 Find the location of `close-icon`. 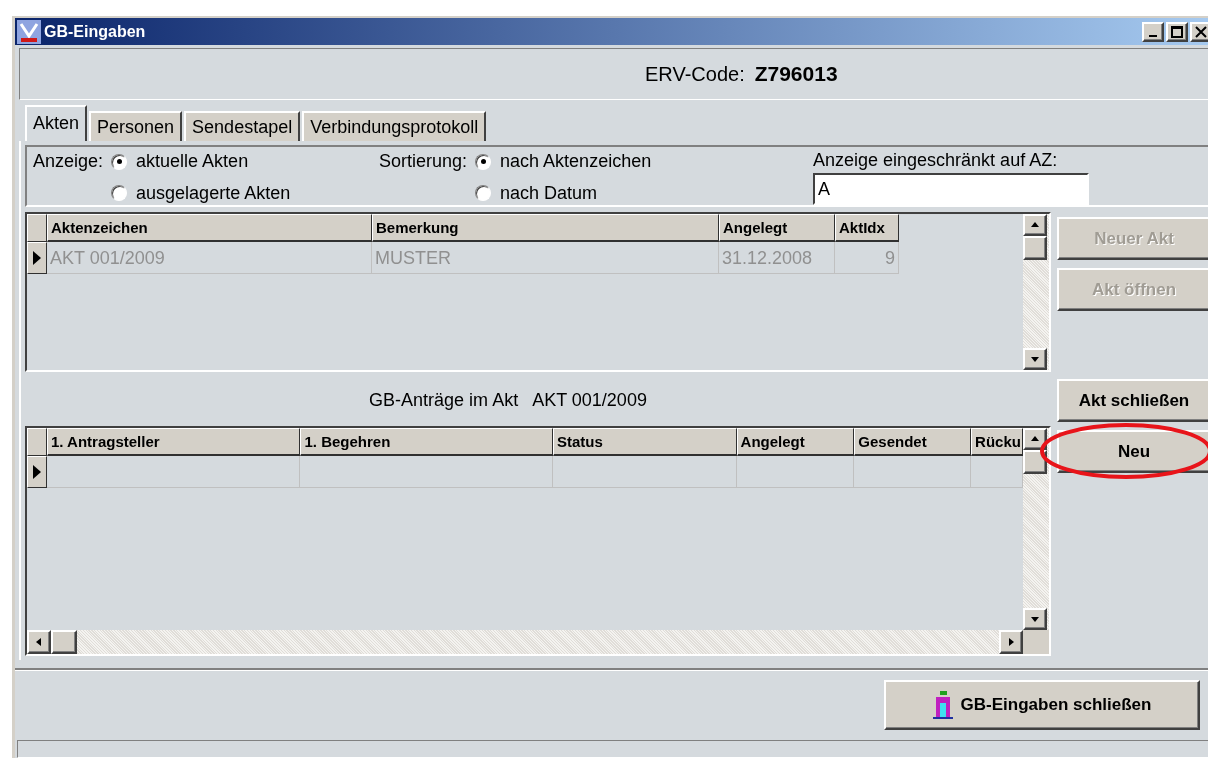

close-icon is located at coordinates (1201, 31).